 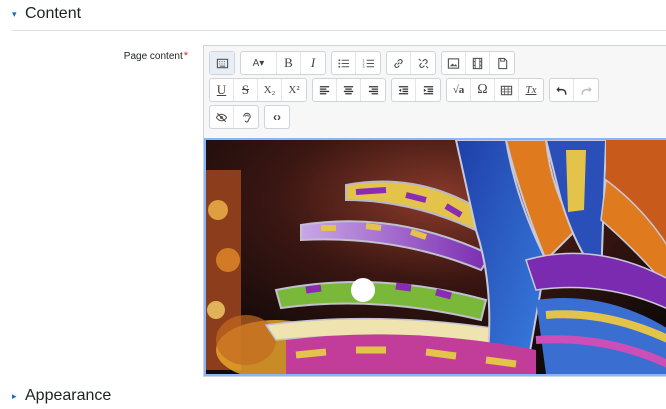 I want to click on toolbar-group-indent, so click(x=416, y=90).